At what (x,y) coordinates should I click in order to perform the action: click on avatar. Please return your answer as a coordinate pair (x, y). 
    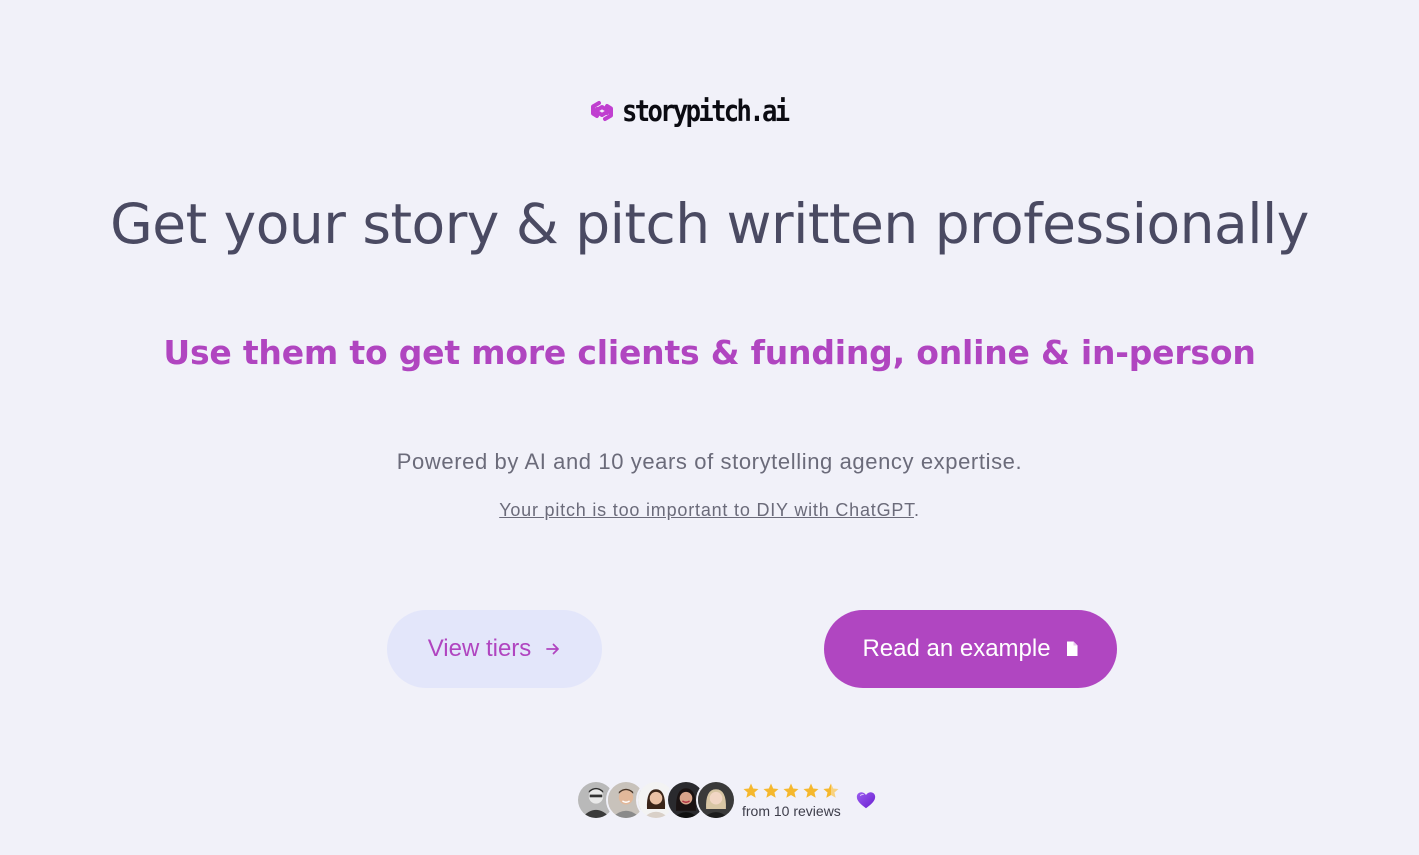
    Looking at the image, I should click on (716, 800).